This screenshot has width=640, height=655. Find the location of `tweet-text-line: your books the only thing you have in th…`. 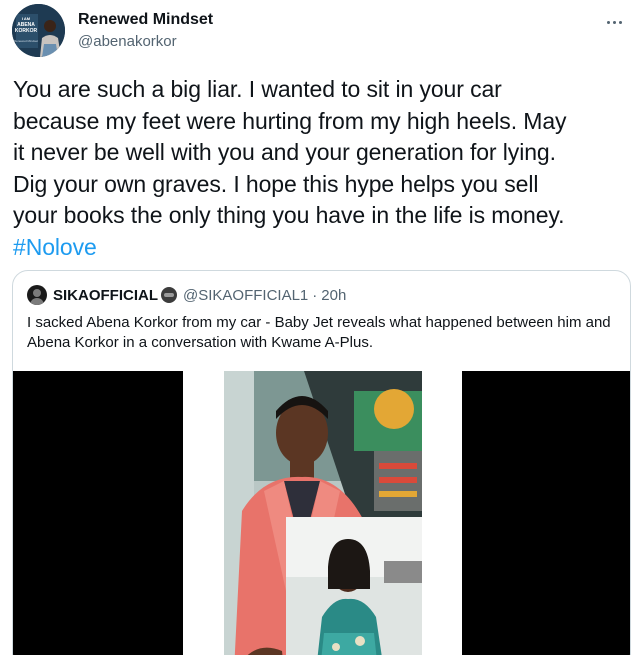

tweet-text-line: your books the only thing you have in th… is located at coordinates (289, 215).